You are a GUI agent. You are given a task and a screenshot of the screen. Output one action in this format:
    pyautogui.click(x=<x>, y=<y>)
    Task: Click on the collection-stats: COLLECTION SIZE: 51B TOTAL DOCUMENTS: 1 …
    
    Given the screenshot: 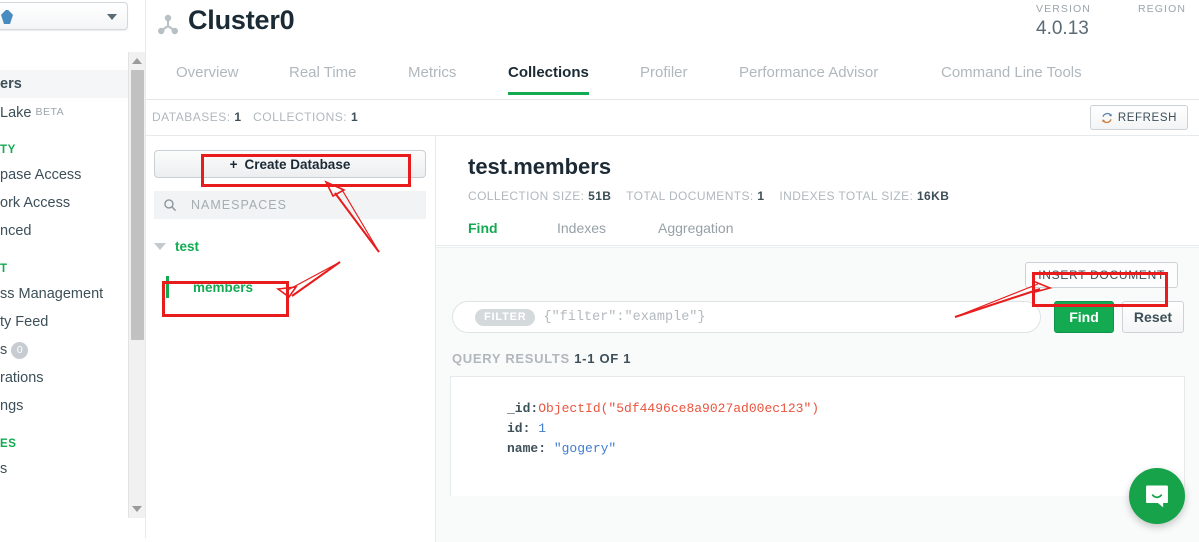 What is the action you would take?
    pyautogui.click(x=708, y=196)
    